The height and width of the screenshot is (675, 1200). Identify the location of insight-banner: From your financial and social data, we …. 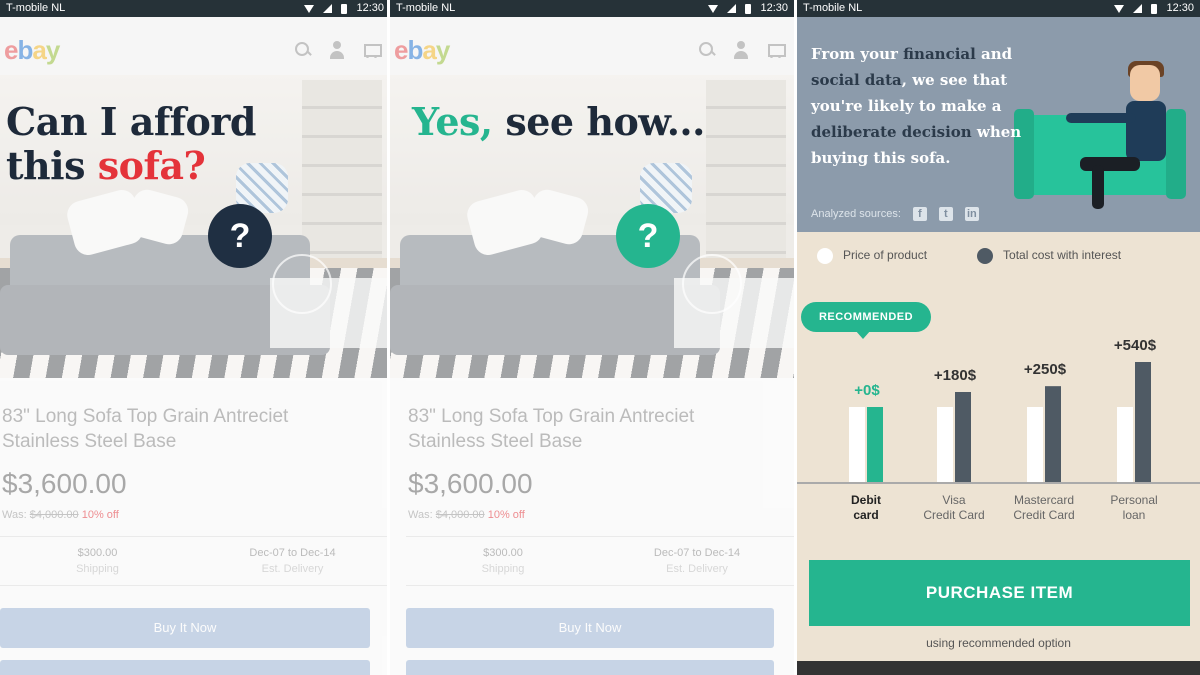
(998, 124).